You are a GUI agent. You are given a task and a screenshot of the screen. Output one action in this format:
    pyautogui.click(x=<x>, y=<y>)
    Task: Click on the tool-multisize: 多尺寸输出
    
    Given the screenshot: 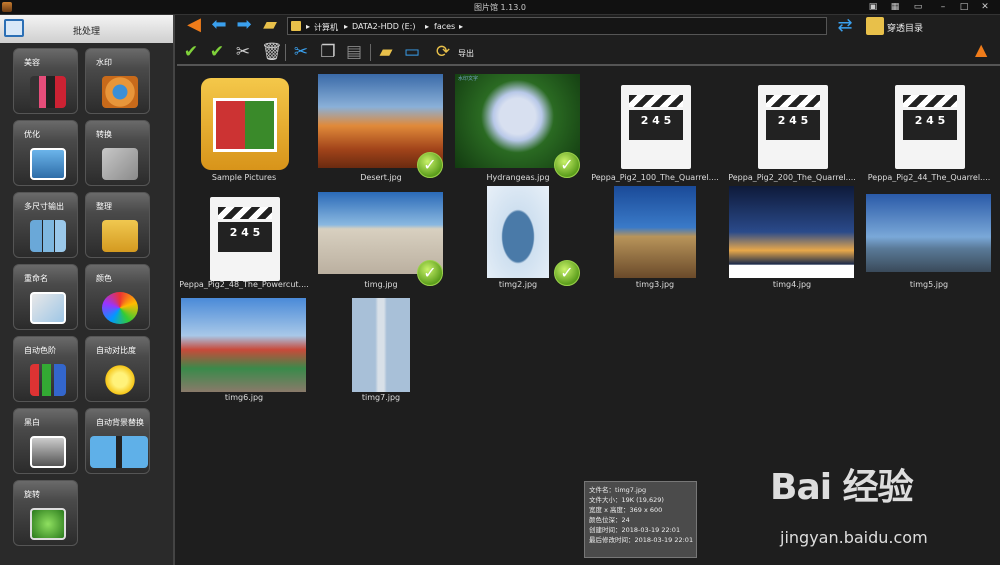 What is the action you would take?
    pyautogui.click(x=45, y=225)
    